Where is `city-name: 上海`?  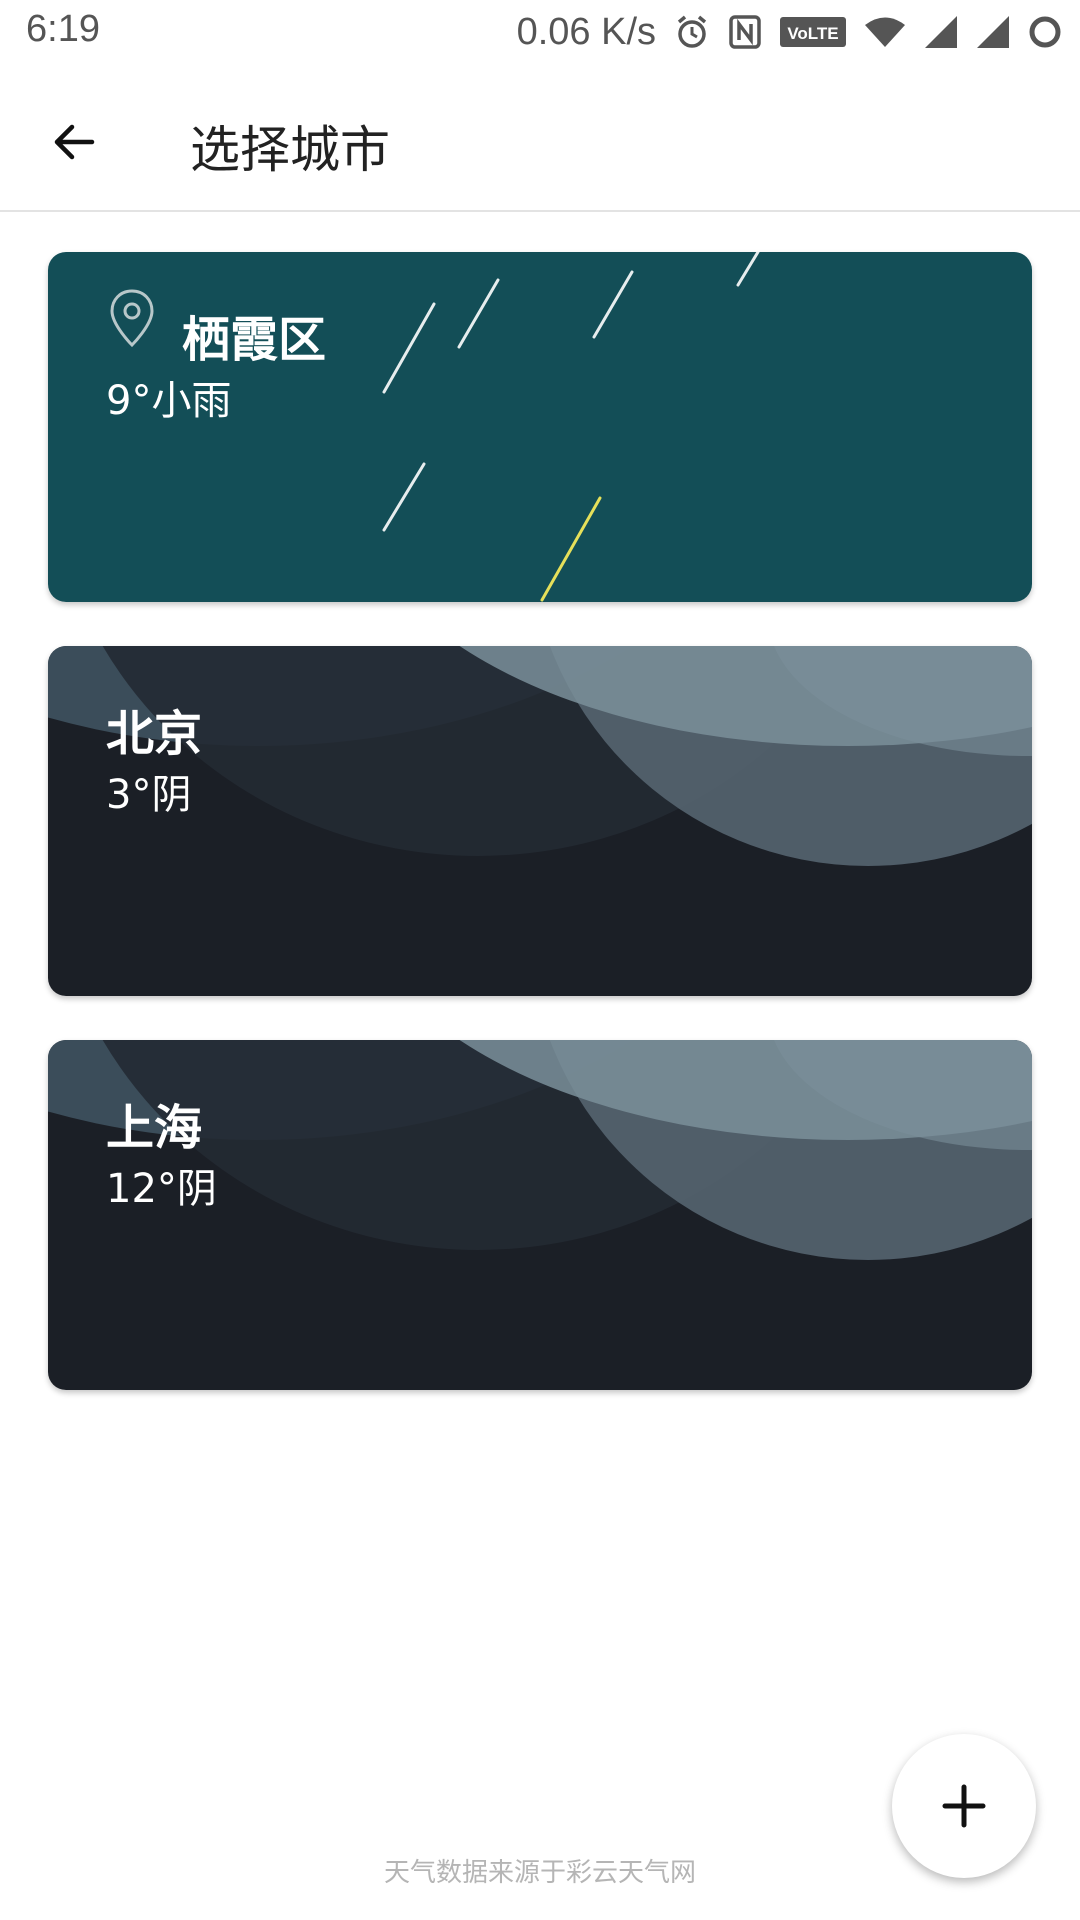
city-name: 上海 is located at coordinates (154, 1128).